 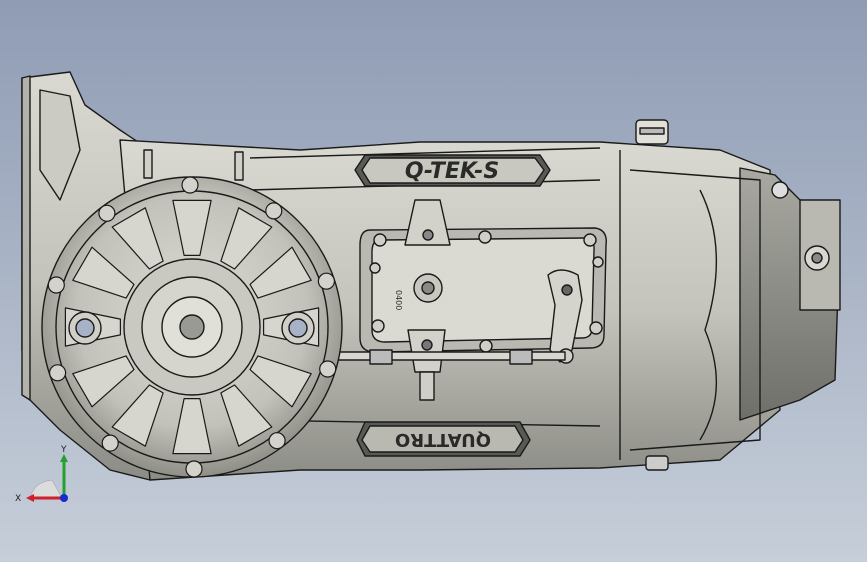 I want to click on bottom-logo-text: QUATTRO, so click(x=443, y=439).